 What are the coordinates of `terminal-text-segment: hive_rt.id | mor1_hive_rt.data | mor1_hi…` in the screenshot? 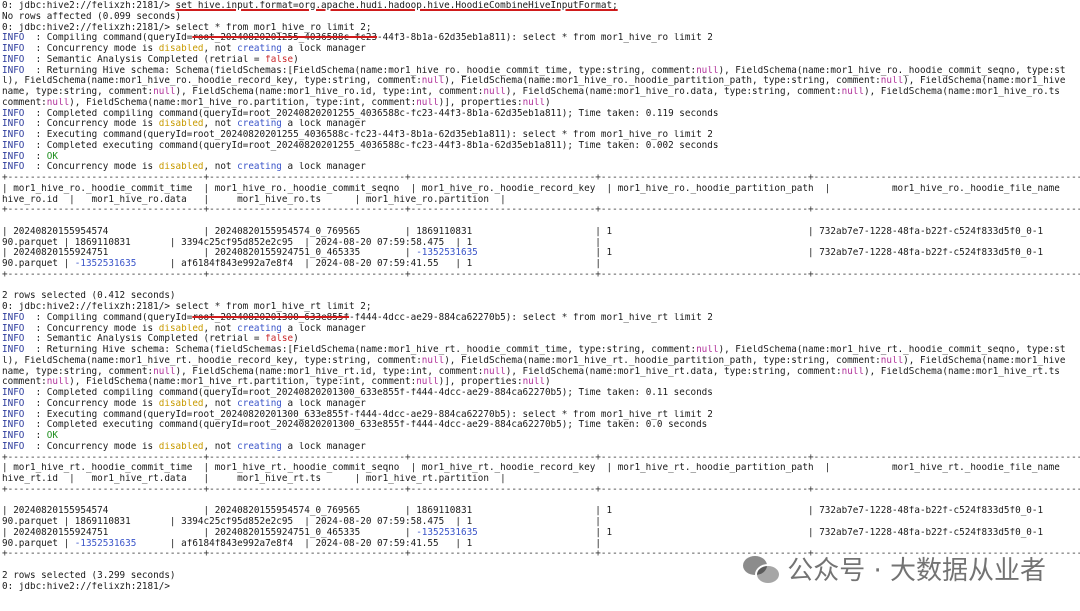 It's located at (254, 479).